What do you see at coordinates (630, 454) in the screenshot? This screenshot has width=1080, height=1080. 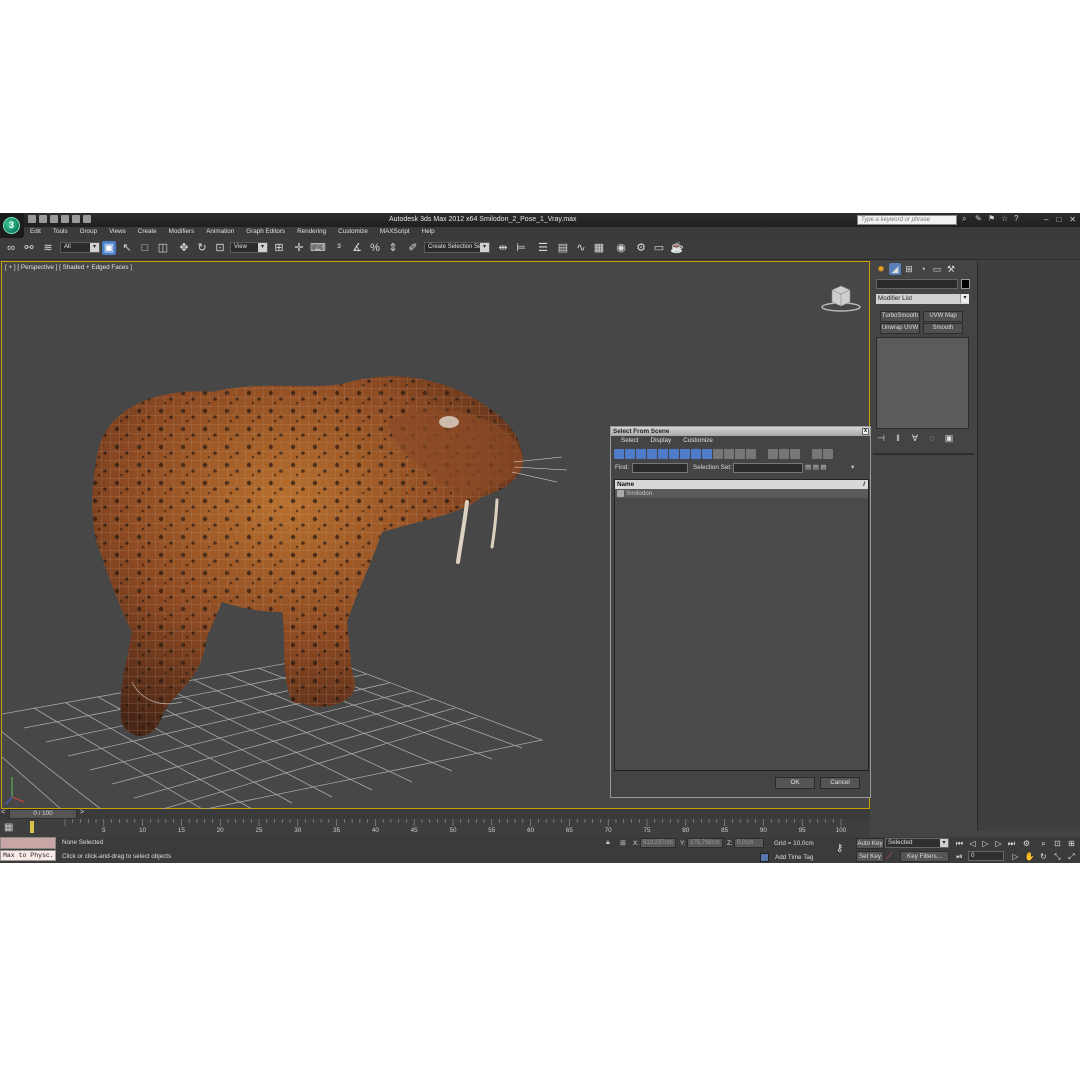 I see `display-shapes-icon` at bounding box center [630, 454].